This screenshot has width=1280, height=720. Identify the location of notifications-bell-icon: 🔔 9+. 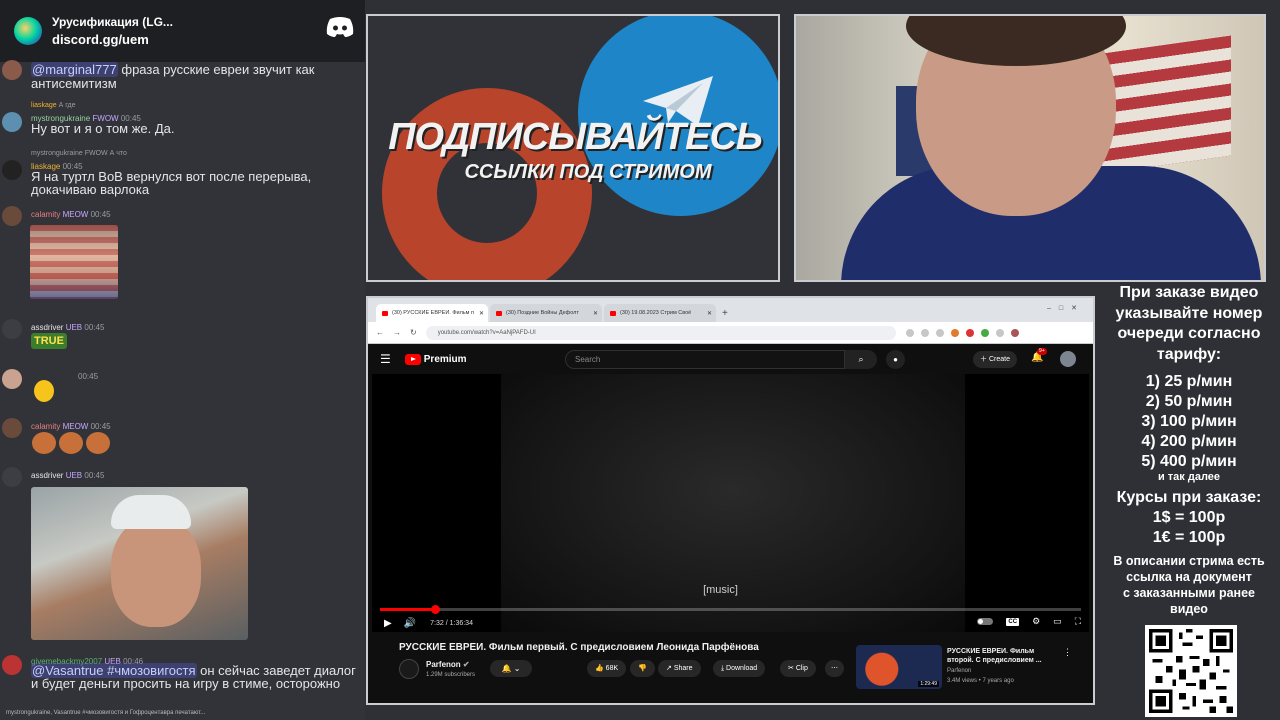
(1039, 355).